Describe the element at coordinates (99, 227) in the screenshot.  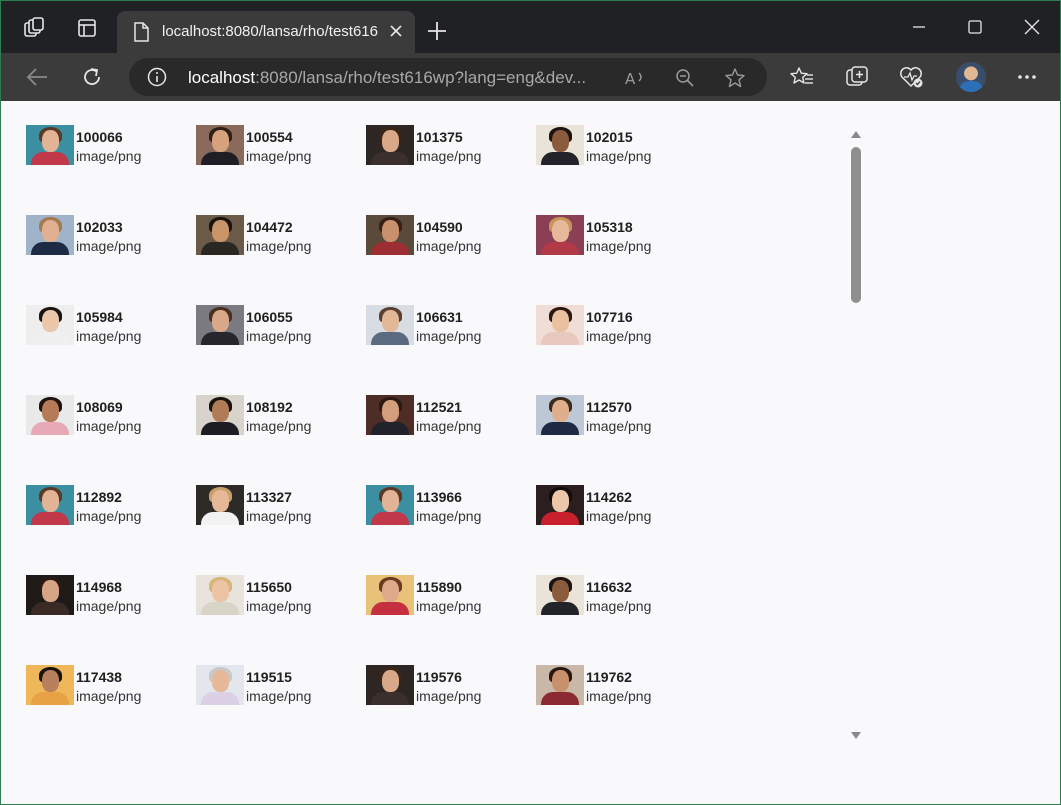
I see `image-id: 102033` at that location.